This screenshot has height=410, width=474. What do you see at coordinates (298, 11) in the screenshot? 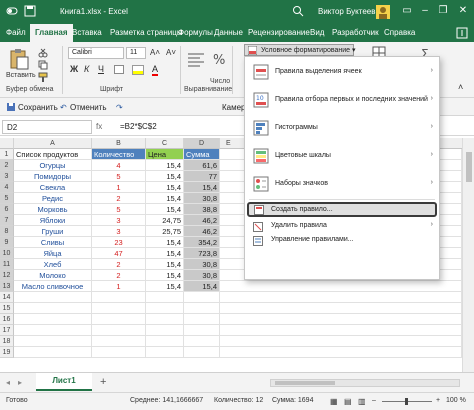
I see `search-icon` at bounding box center [298, 11].